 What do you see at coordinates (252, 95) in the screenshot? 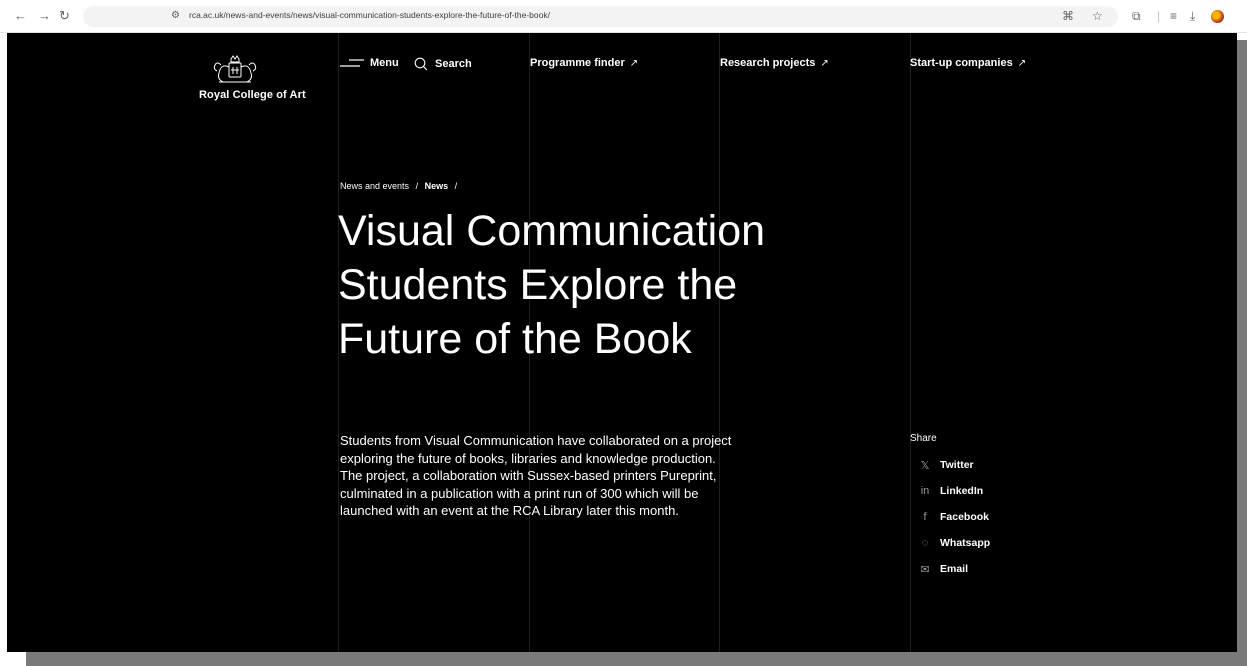
I see `logo-text: Royal College of Art` at bounding box center [252, 95].